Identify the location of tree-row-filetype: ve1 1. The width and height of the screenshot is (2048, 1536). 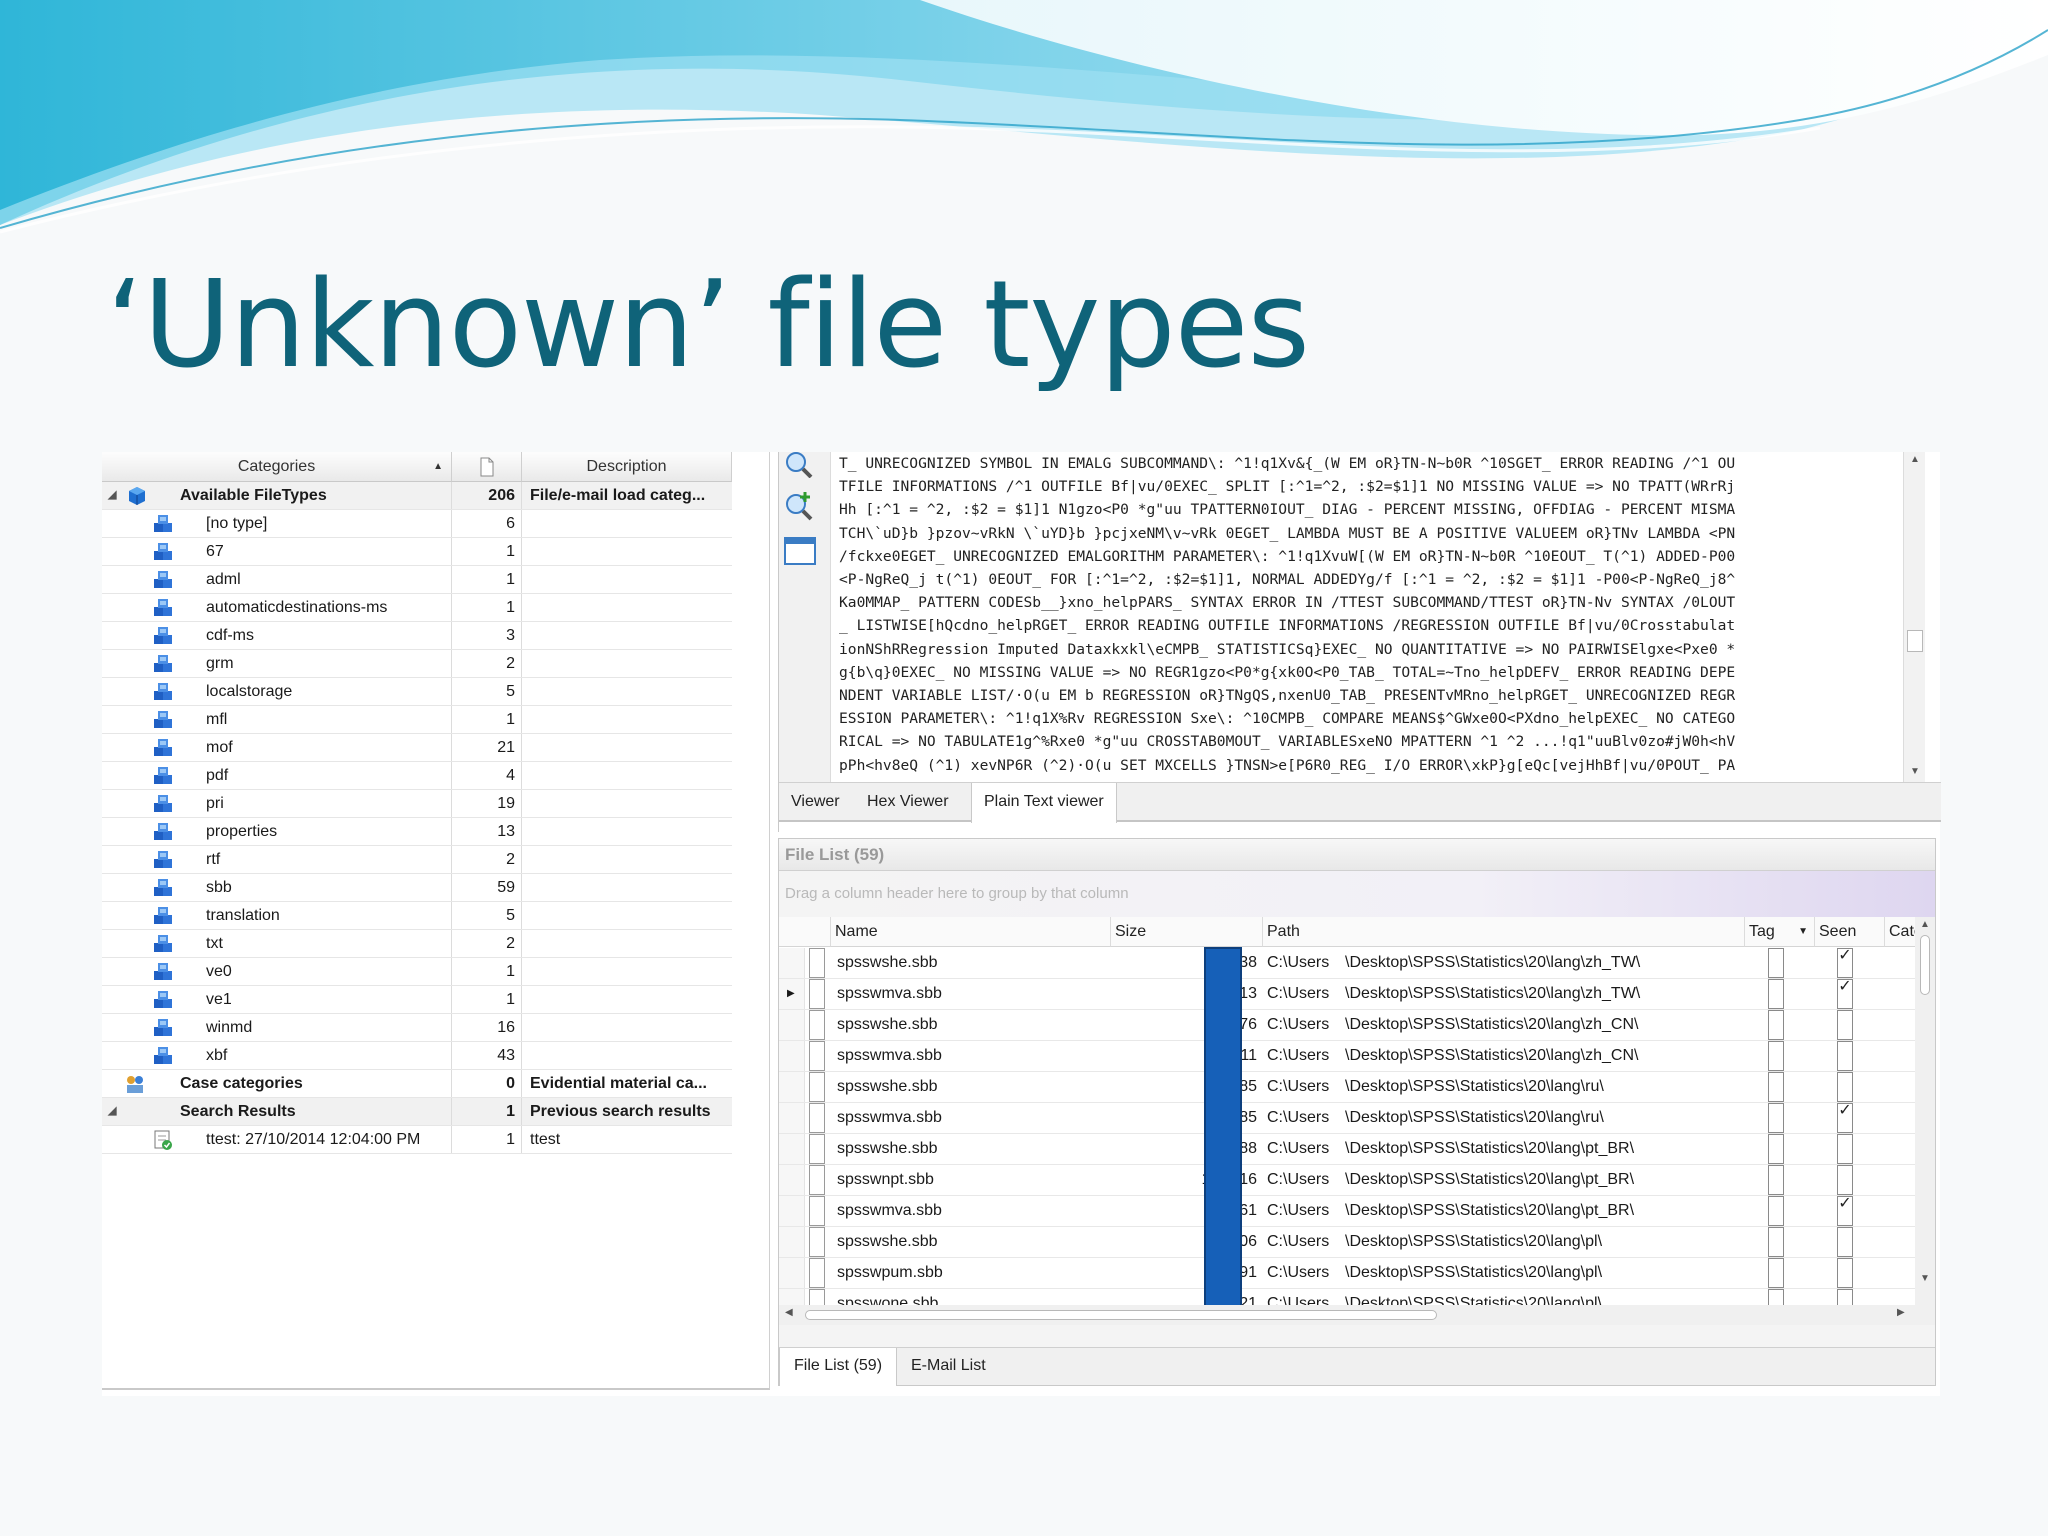
(417, 1000).